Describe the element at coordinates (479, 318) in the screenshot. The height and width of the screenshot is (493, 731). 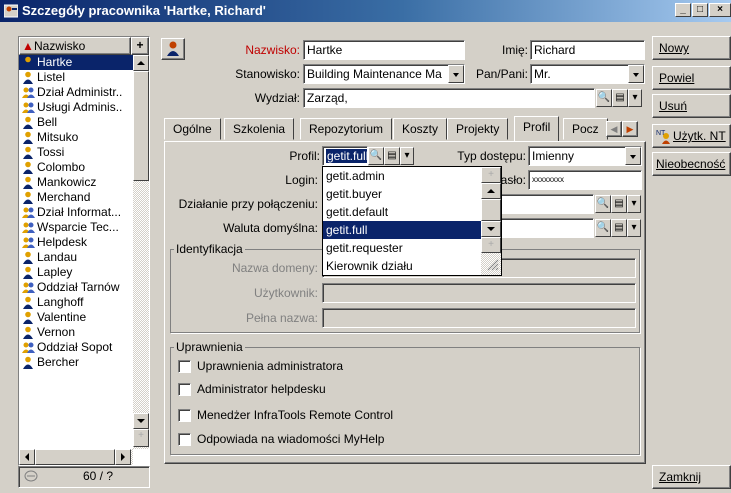
I see `pelna-nazwa-field` at that location.